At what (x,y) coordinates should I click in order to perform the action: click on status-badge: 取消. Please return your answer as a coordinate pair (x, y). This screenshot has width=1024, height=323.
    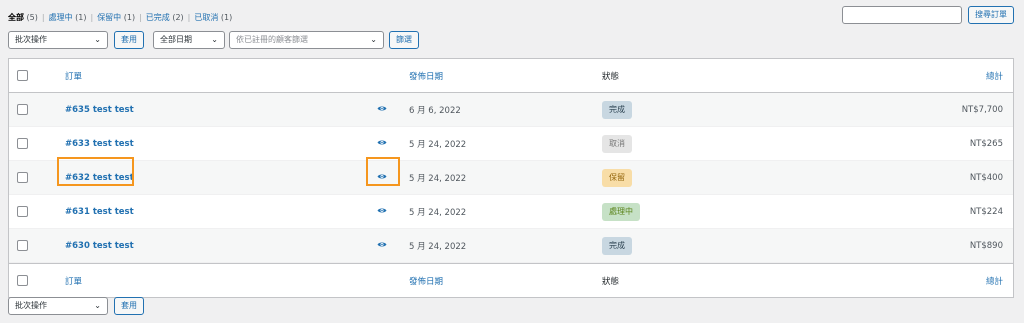
    Looking at the image, I should click on (617, 143).